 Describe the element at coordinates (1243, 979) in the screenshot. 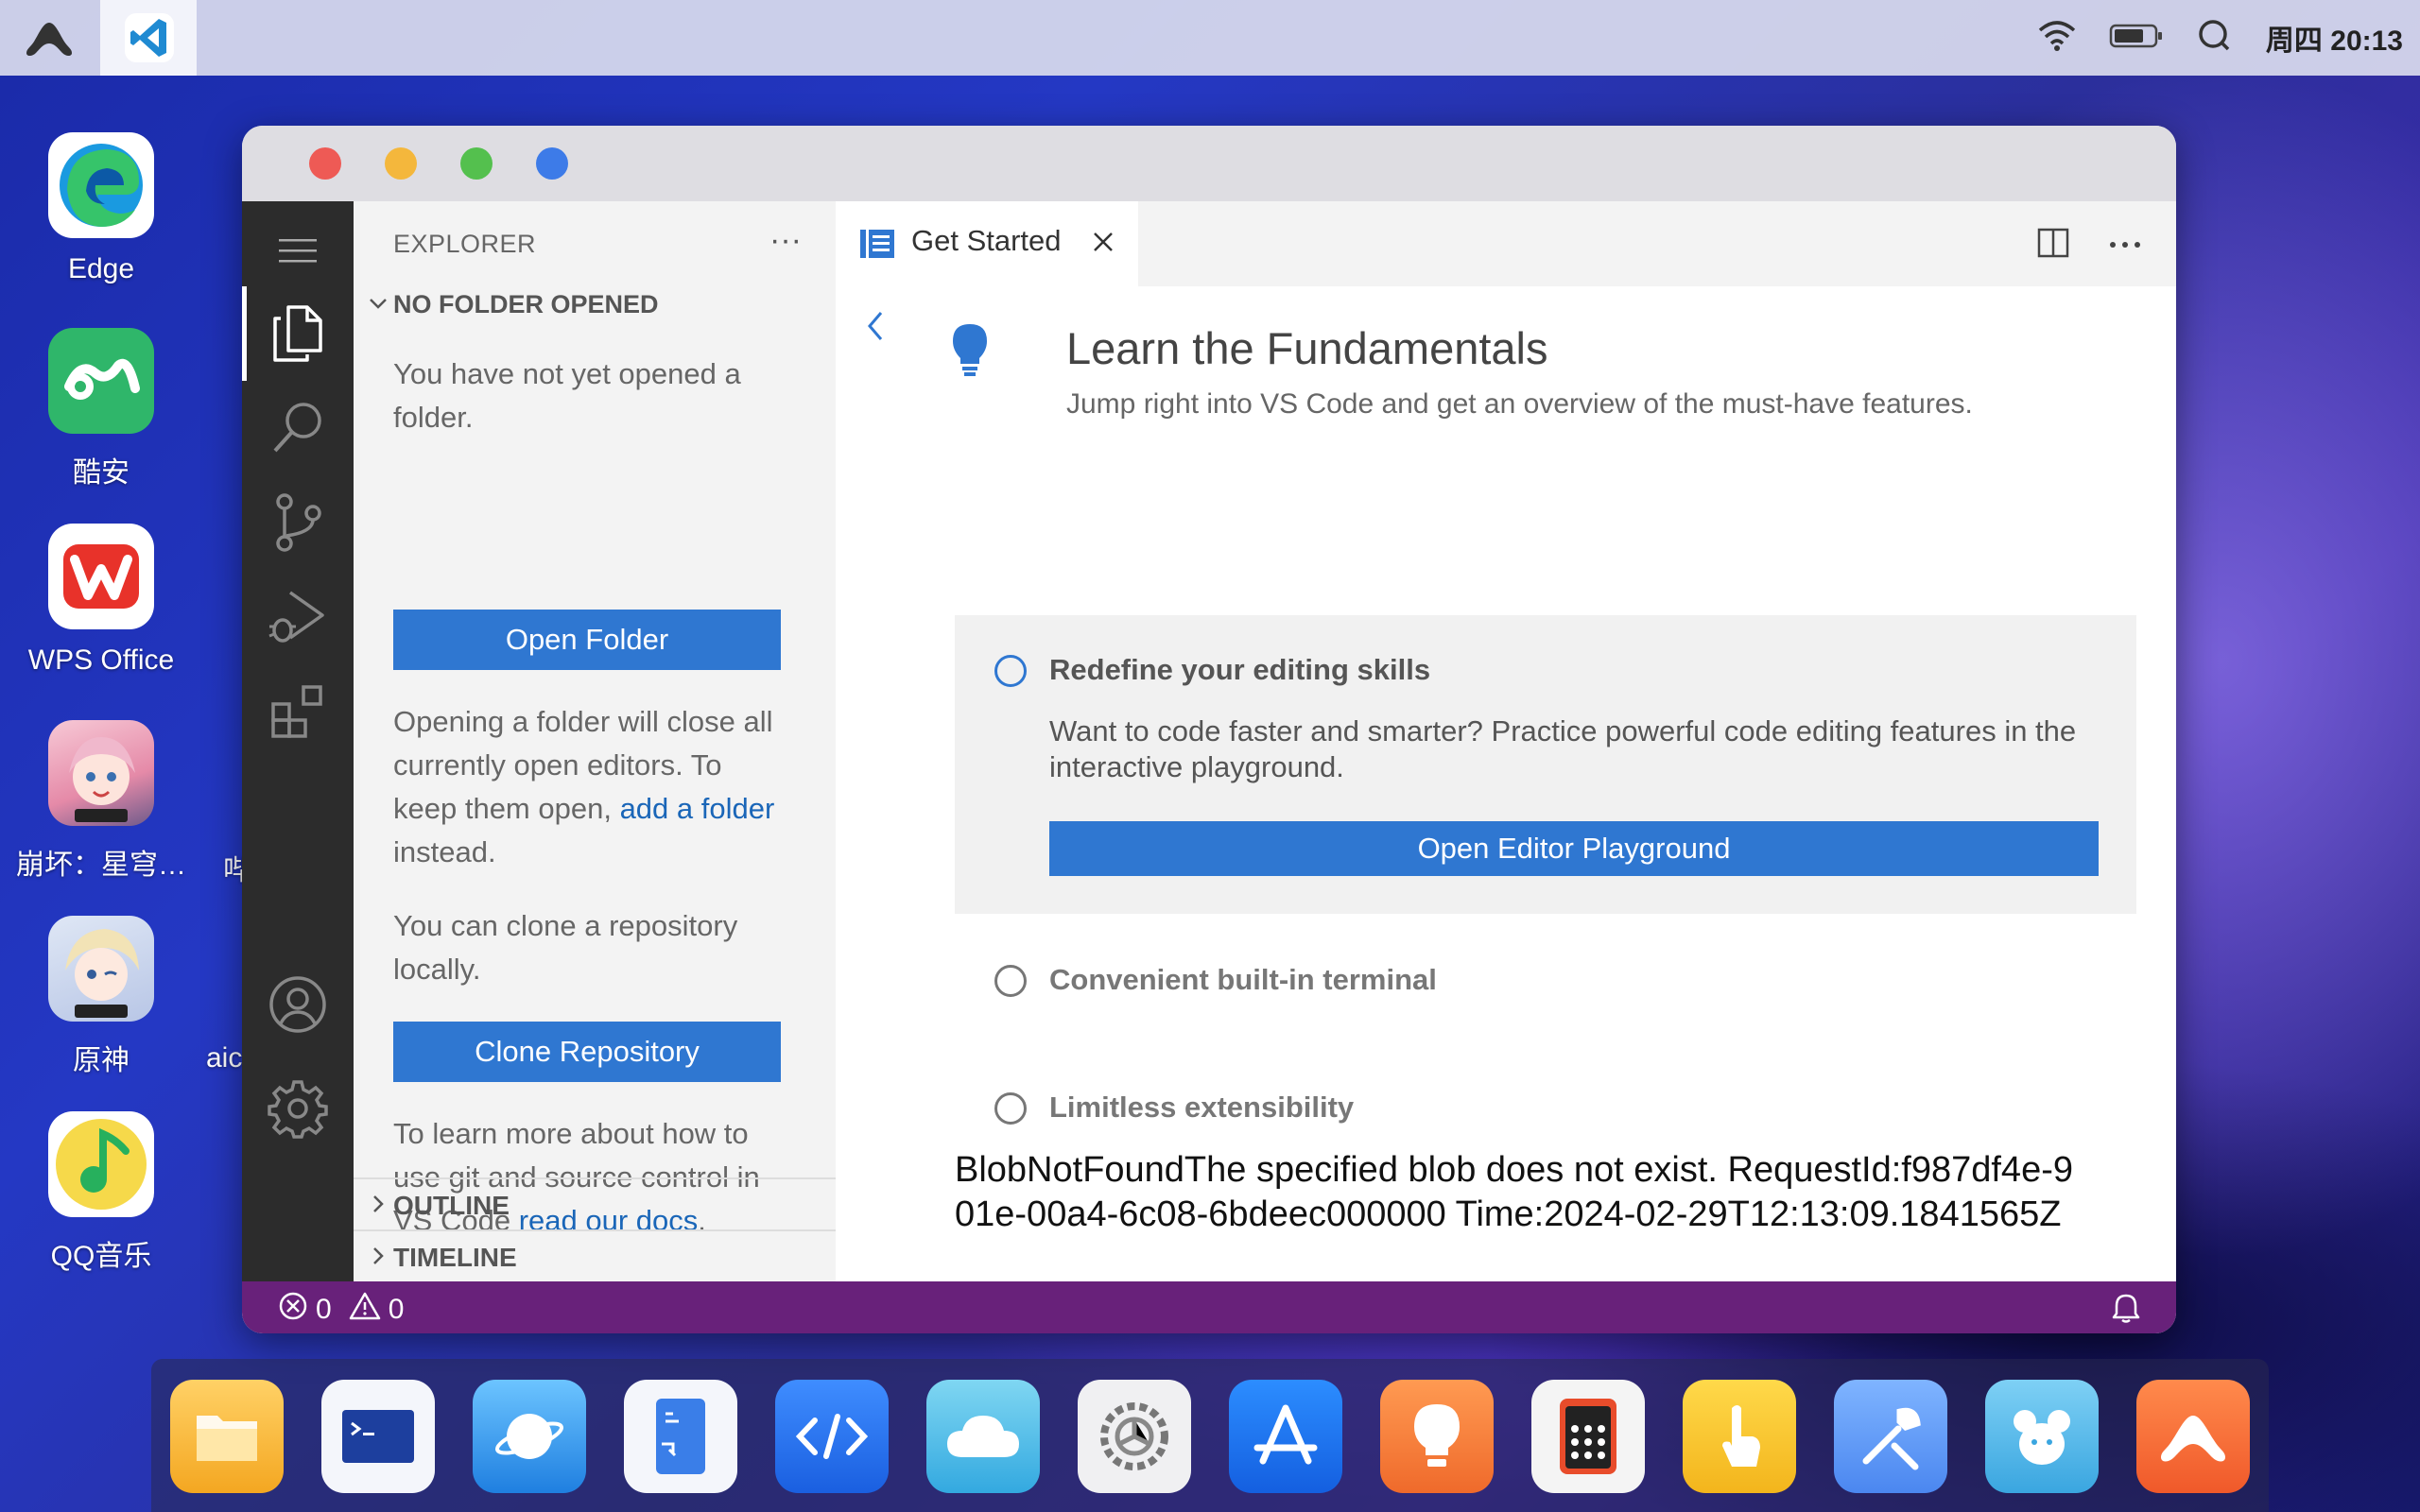

I see `step-title: Convenient built-in terminal` at that location.